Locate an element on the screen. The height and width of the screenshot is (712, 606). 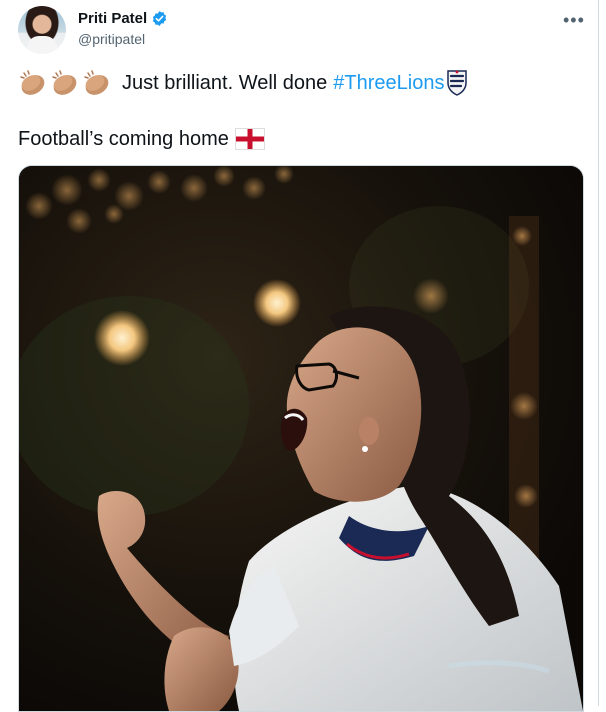
more-horizontal-icon: ••• is located at coordinates (574, 20).